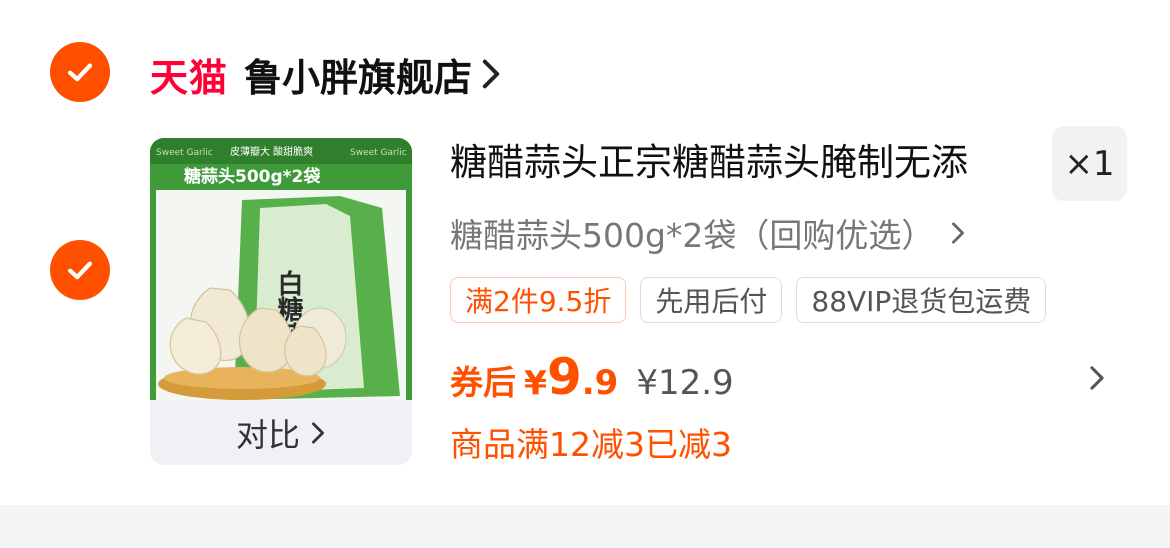  I want to click on banner-right-text: Sweet Garlic, so click(378, 153).